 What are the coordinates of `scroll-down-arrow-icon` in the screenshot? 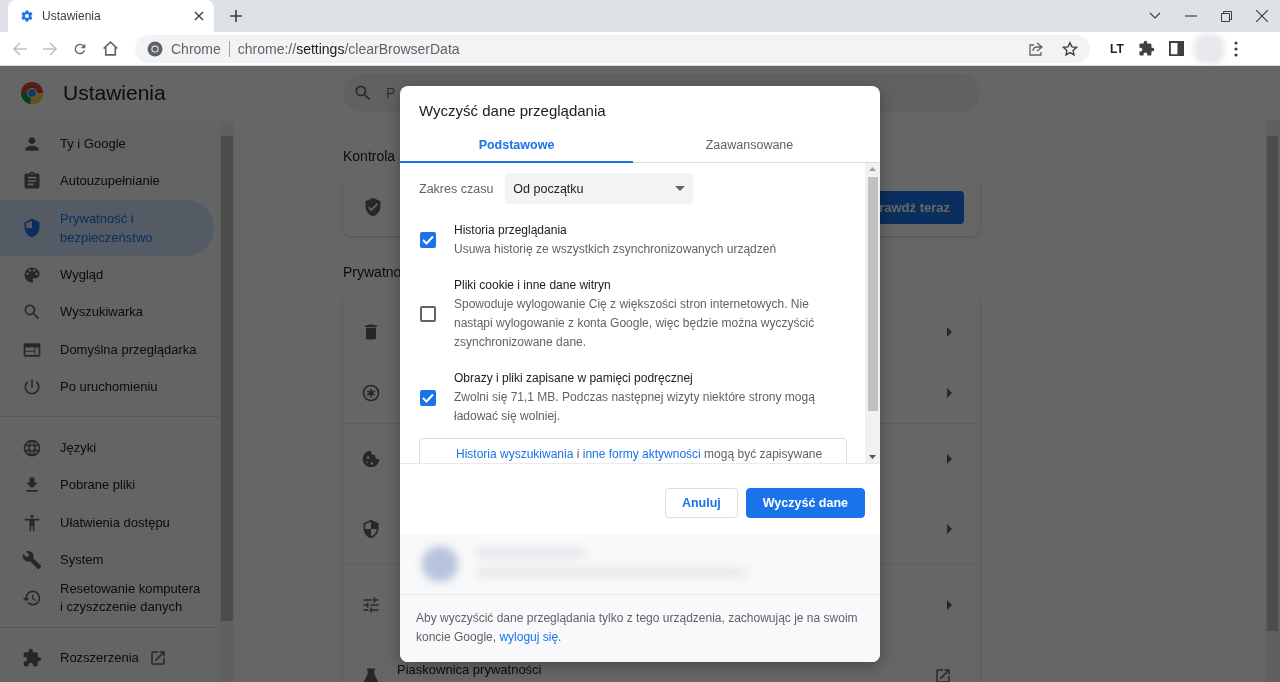 It's located at (872, 457).